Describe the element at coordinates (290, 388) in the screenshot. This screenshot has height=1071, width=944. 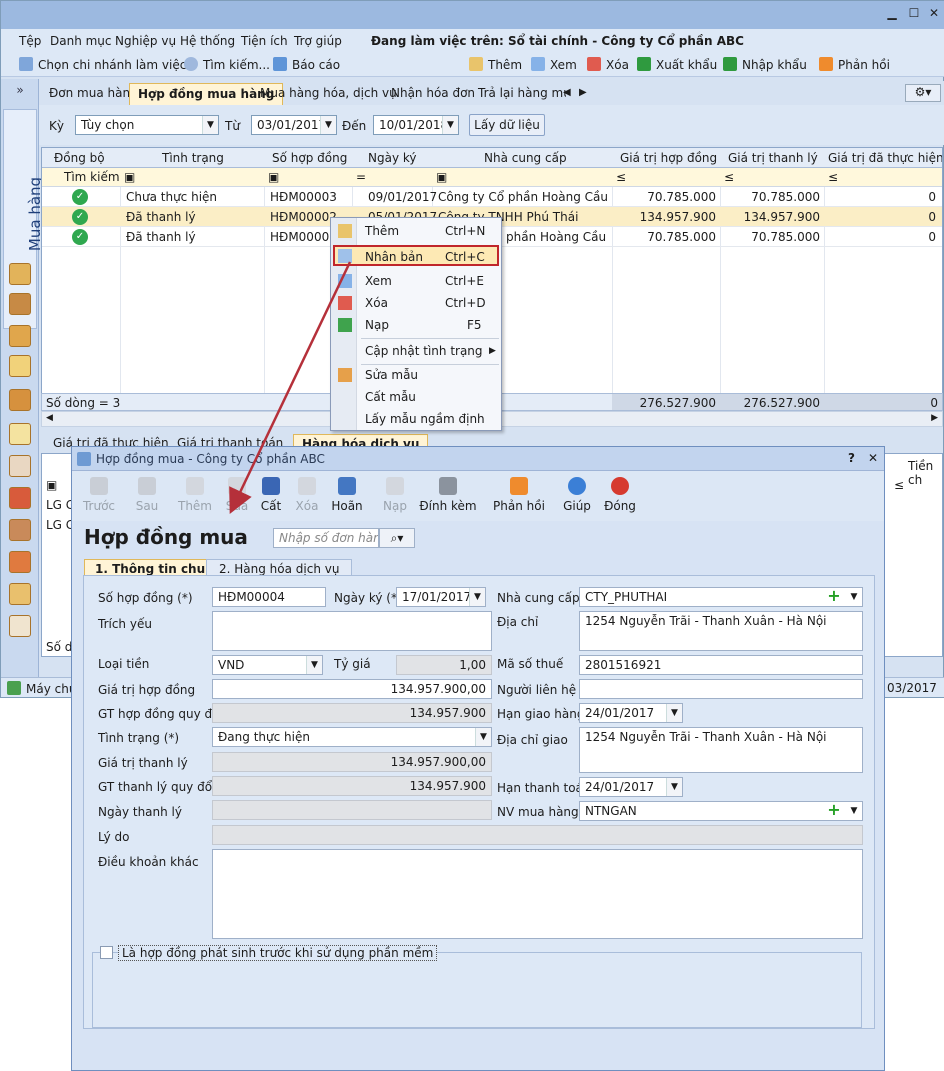
I see `annotation-arrow` at that location.